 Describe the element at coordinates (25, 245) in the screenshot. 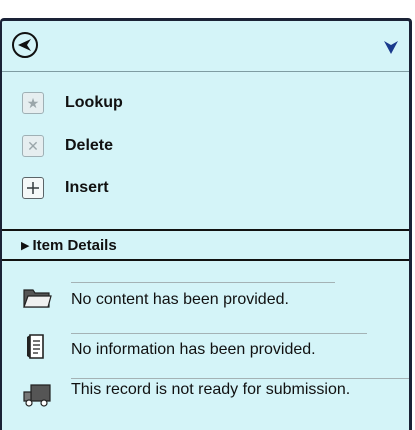

I see `expand-triangle-icon: ▶` at that location.